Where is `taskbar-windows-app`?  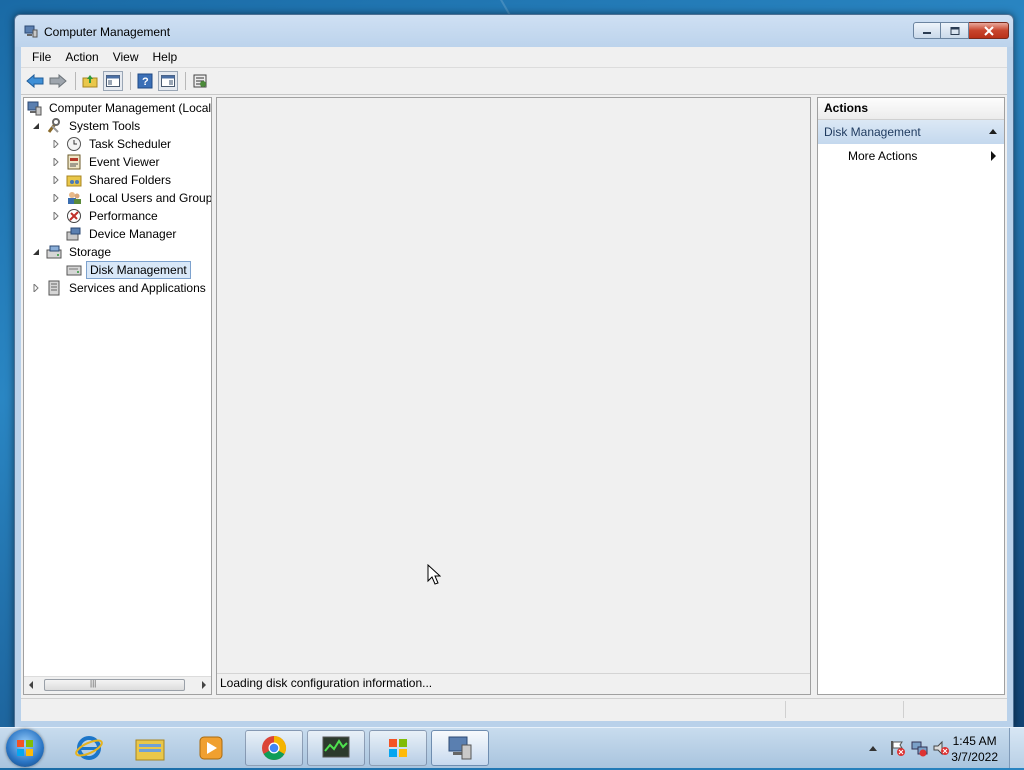
taskbar-windows-app is located at coordinates (398, 748).